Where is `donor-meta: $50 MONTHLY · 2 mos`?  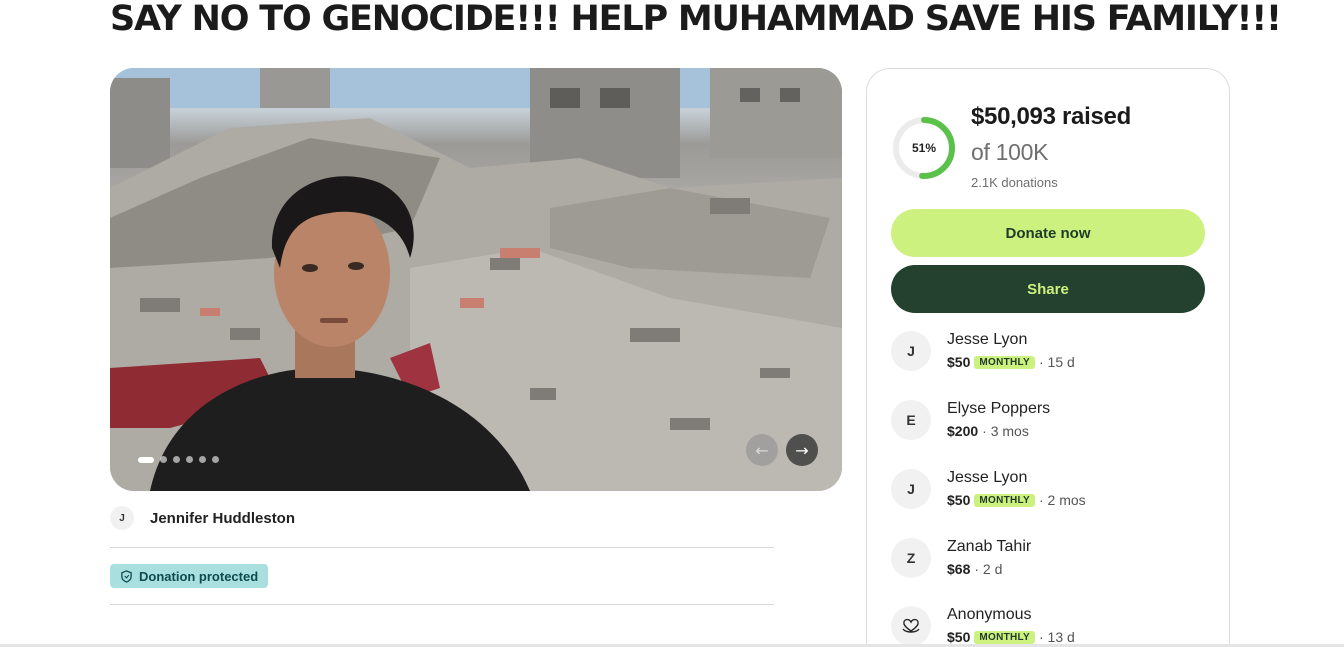
donor-meta: $50 MONTHLY · 2 mos is located at coordinates (1016, 500).